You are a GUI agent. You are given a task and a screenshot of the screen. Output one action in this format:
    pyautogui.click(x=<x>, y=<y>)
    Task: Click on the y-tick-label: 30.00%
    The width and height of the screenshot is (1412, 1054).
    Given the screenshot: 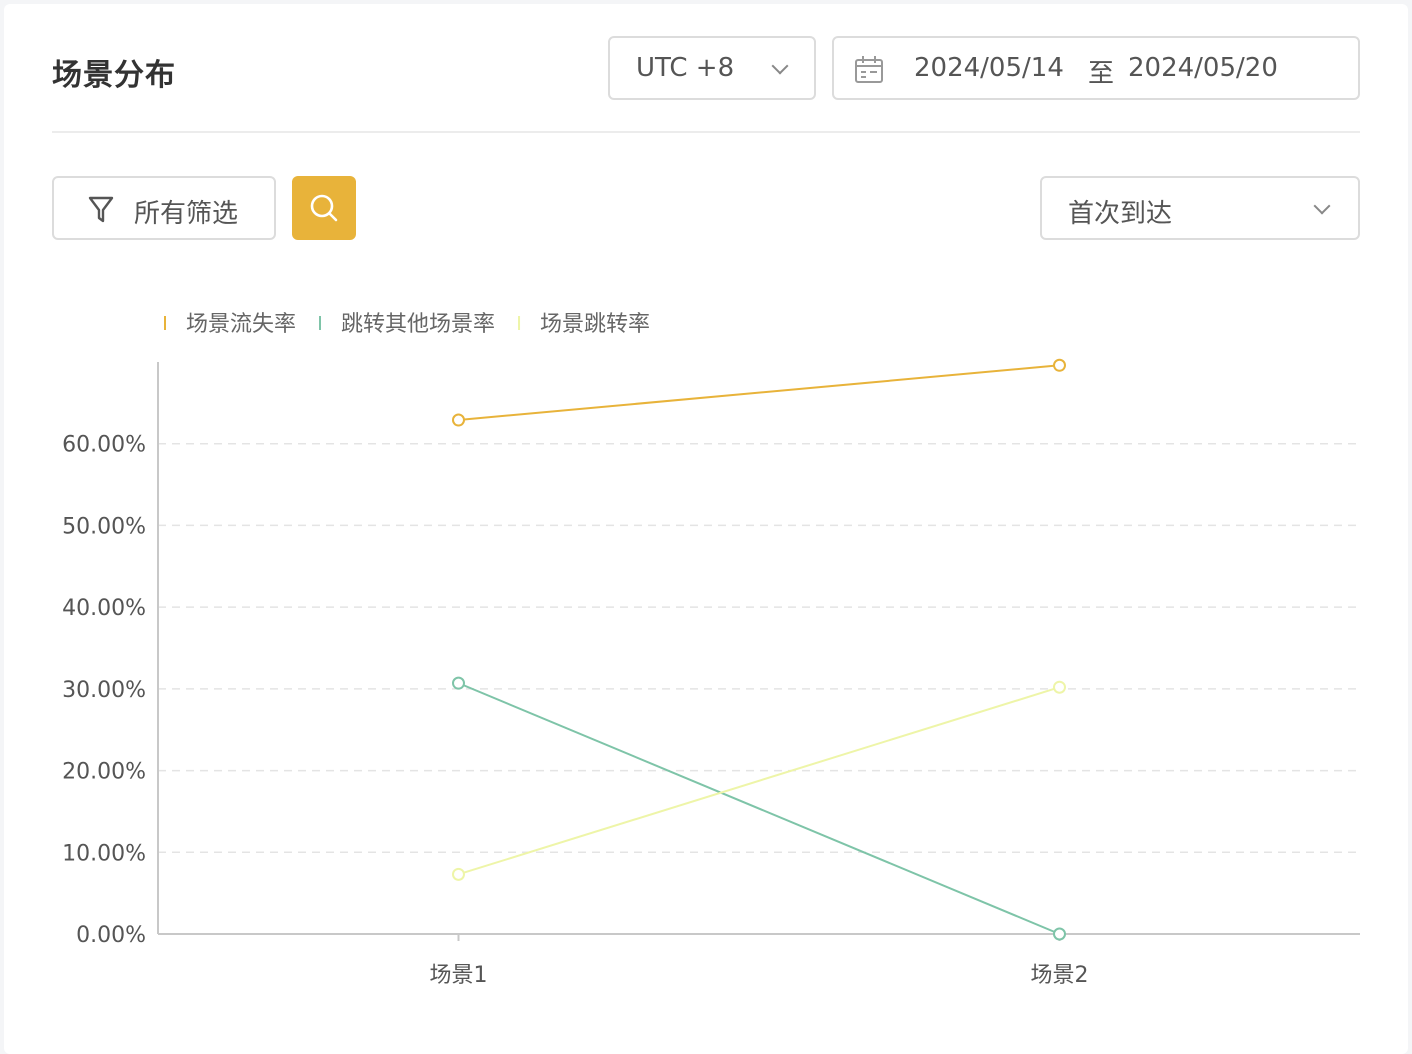 What is the action you would take?
    pyautogui.click(x=104, y=690)
    